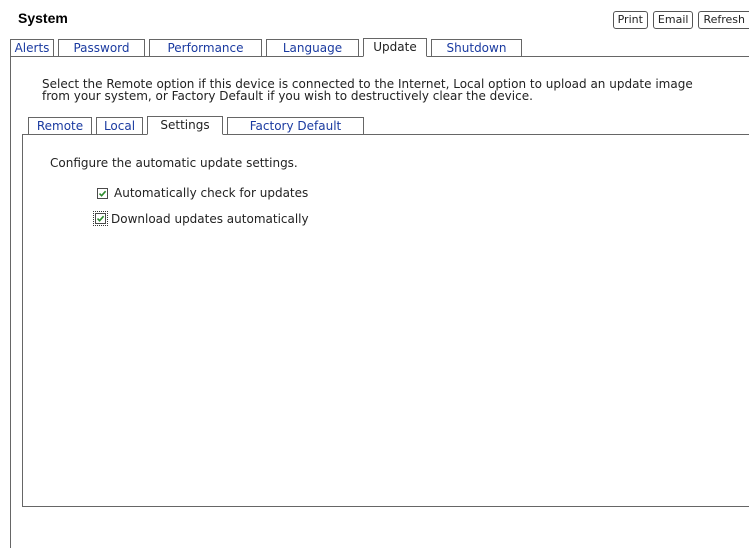 Image resolution: width=749 pixels, height=548 pixels. I want to click on auto-download-checkbox, so click(100, 218).